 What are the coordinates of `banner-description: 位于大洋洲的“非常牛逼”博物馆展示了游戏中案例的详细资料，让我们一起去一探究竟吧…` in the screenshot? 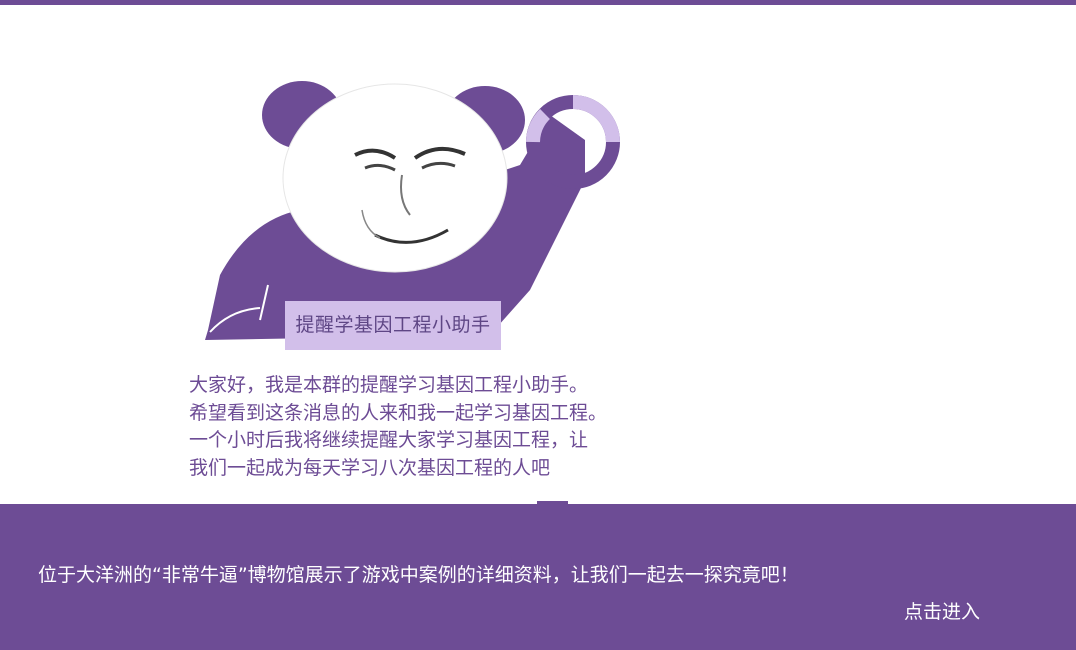 It's located at (418, 575).